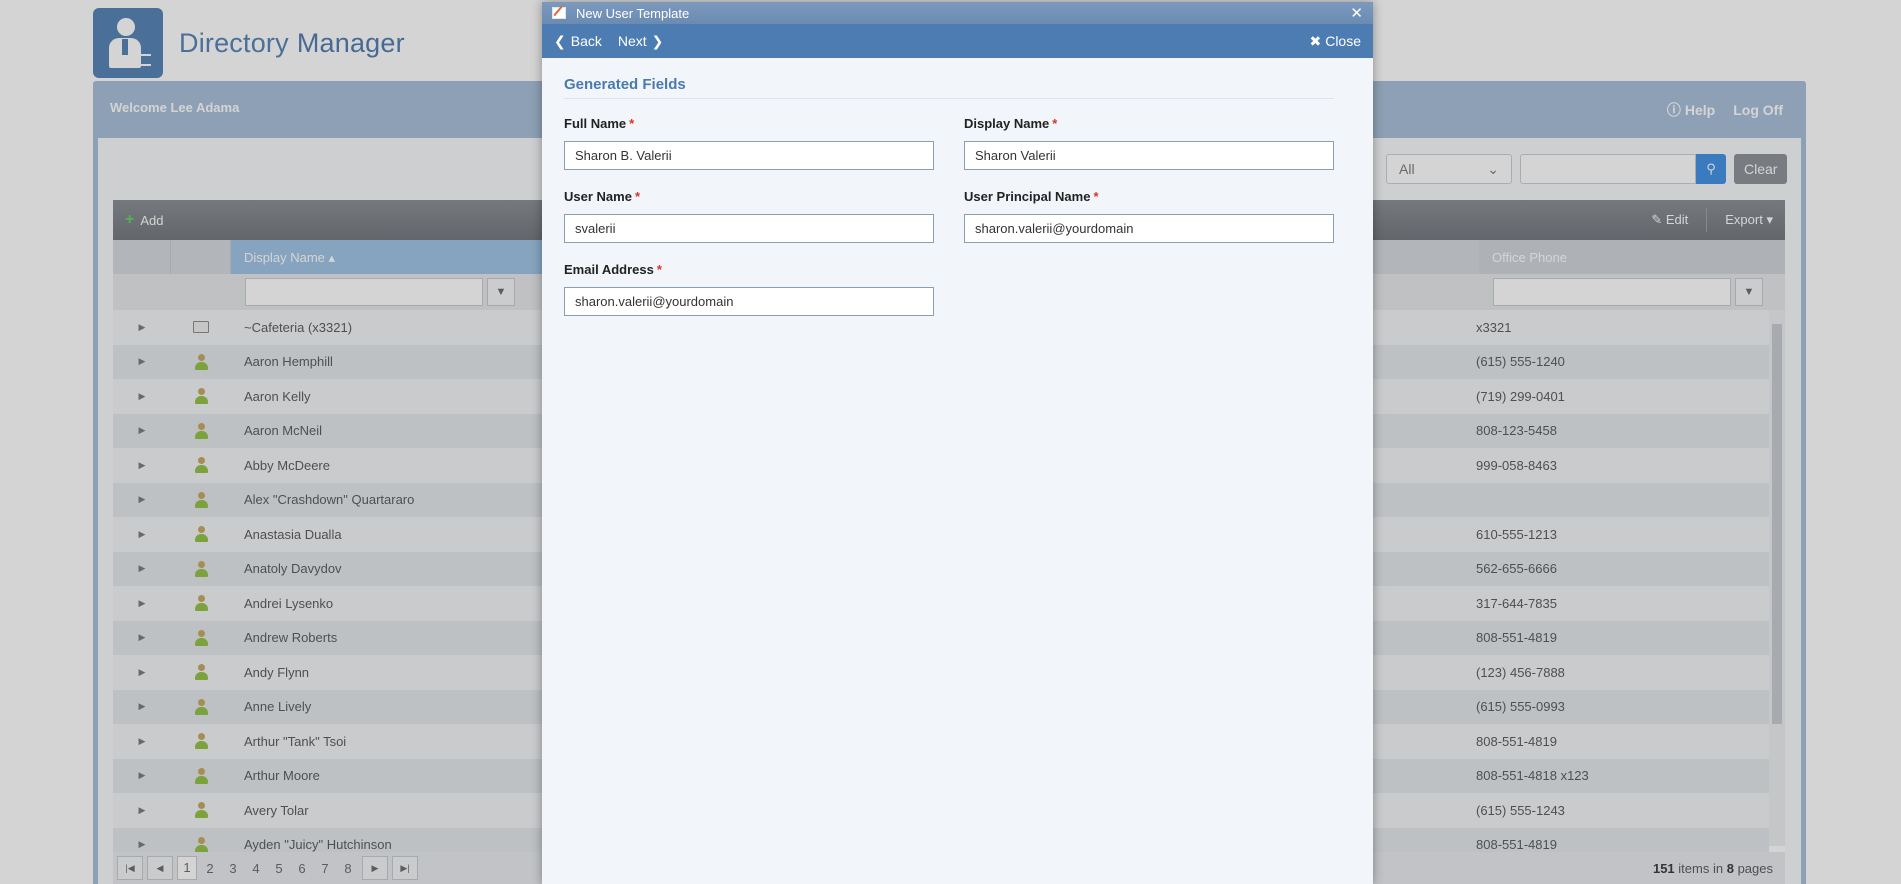  Describe the element at coordinates (1356, 13) in the screenshot. I see `close-icon: ✕` at that location.